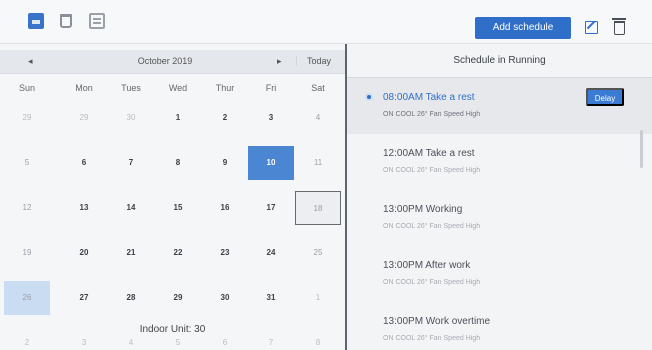 The height and width of the screenshot is (350, 652). Describe the element at coordinates (97, 21) in the screenshot. I see `list-icon` at that location.